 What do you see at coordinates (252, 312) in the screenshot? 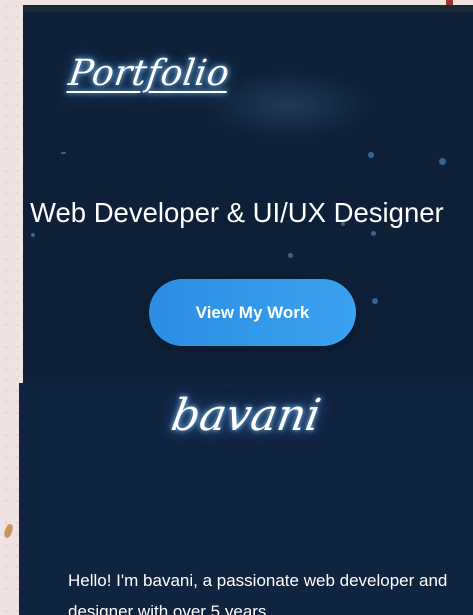
I see `view-my-work-button: View My Work` at bounding box center [252, 312].